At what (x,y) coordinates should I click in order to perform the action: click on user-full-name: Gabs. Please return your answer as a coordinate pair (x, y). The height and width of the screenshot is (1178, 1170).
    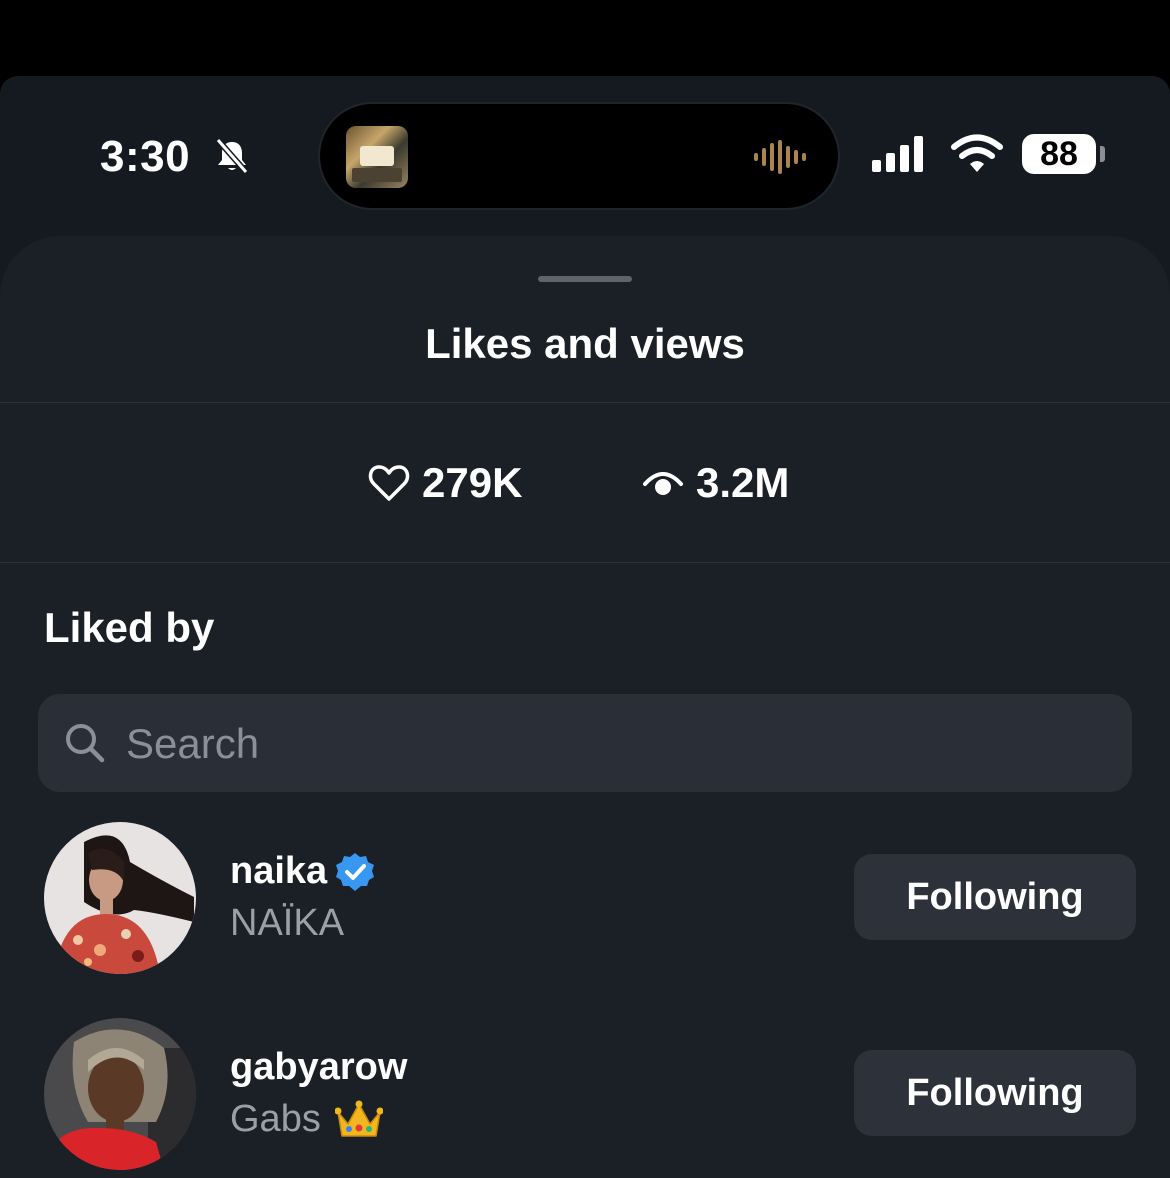
    Looking at the image, I should click on (306, 1119).